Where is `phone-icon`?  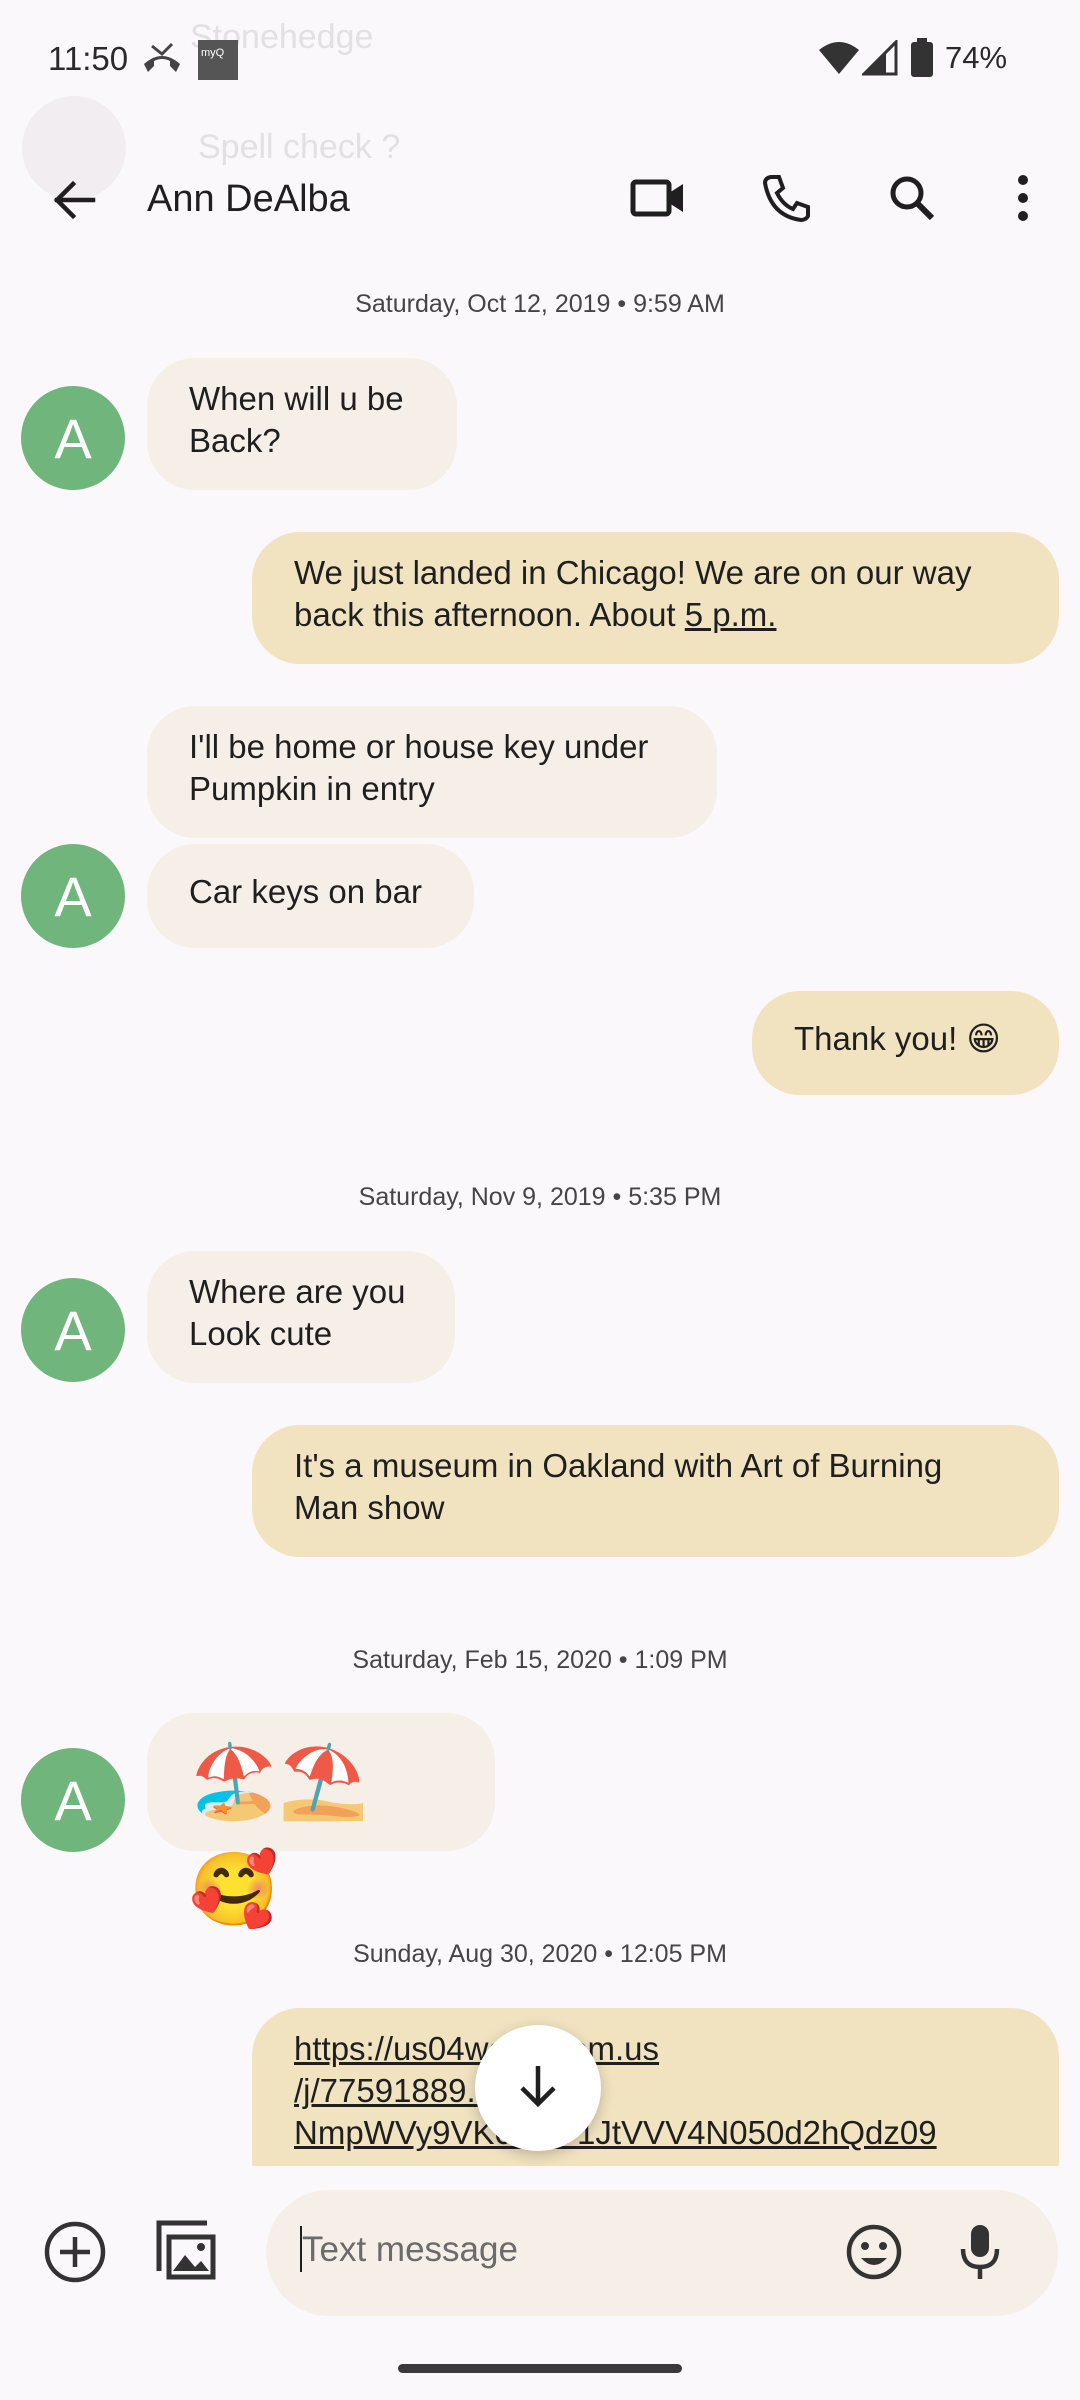
phone-icon is located at coordinates (786, 200).